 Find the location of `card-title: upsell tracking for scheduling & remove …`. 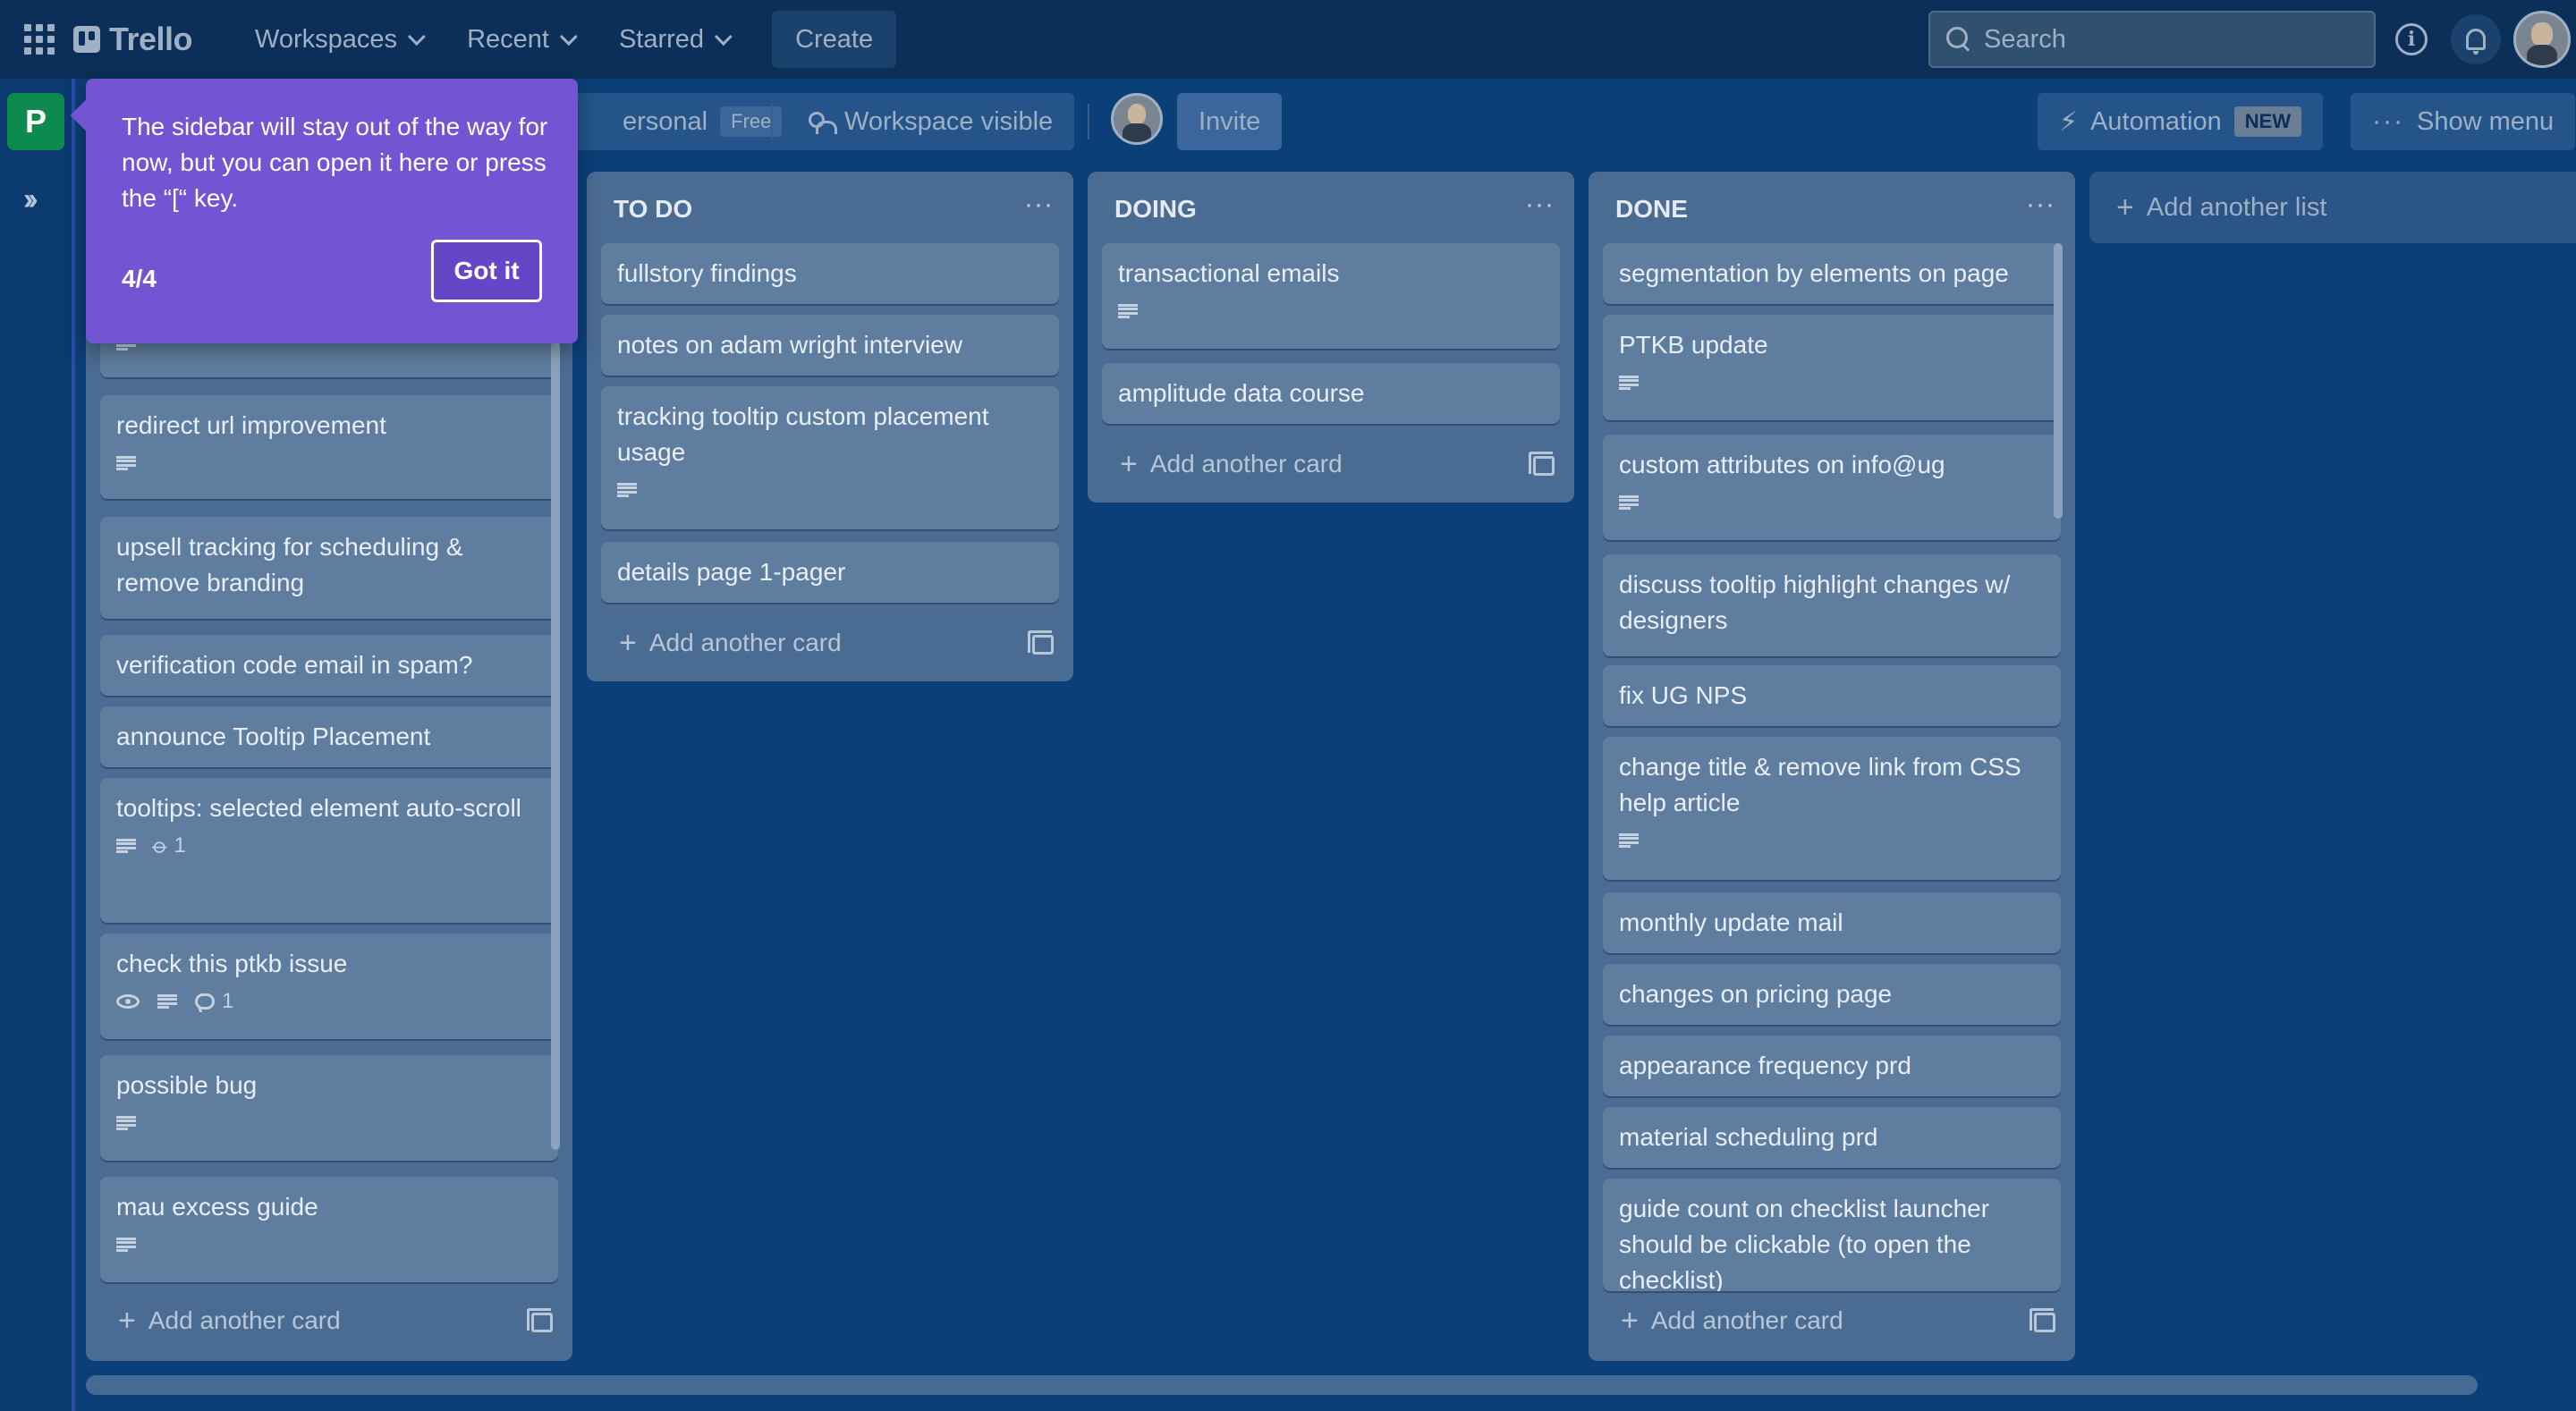

card-title: upsell tracking for scheduling & remove … is located at coordinates (289, 564).